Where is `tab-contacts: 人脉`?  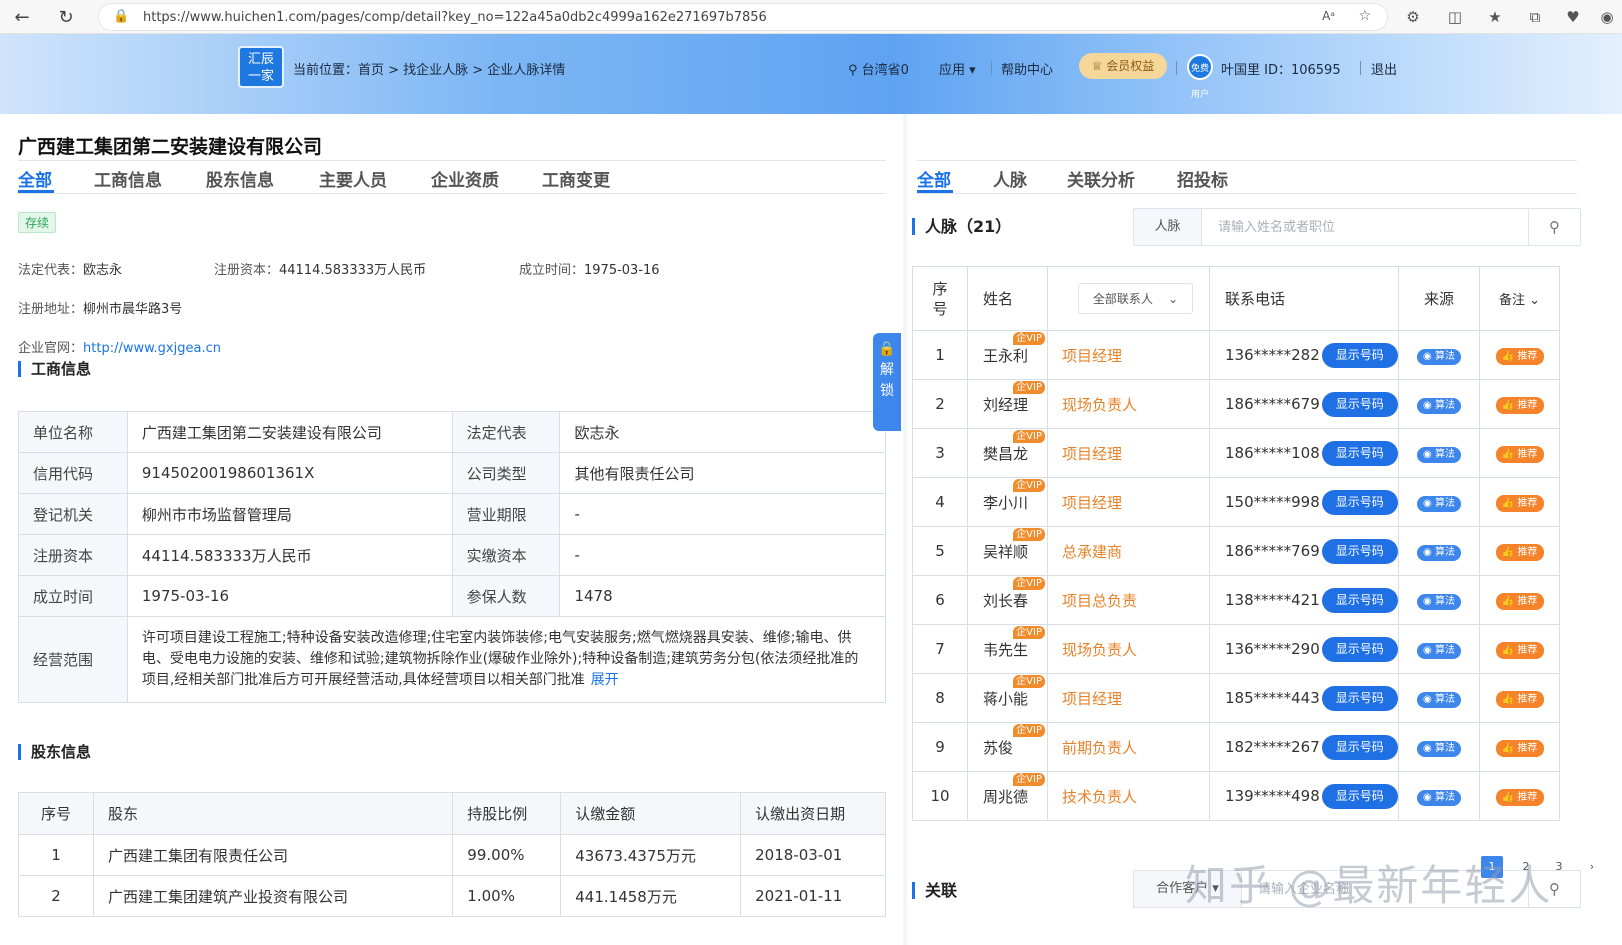 tab-contacts: 人脉 is located at coordinates (1010, 178).